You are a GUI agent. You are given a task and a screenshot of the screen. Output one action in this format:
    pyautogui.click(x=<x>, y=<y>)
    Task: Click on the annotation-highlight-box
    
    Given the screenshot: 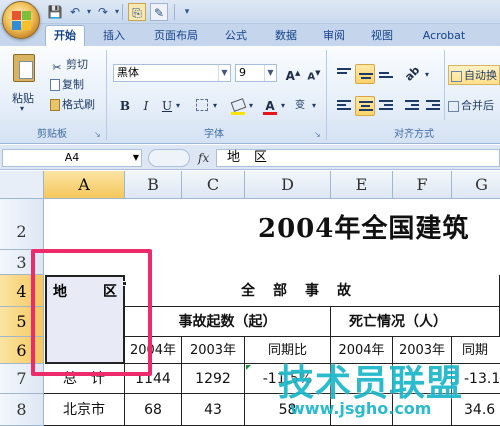 What is the action you would take?
    pyautogui.click(x=91, y=312)
    